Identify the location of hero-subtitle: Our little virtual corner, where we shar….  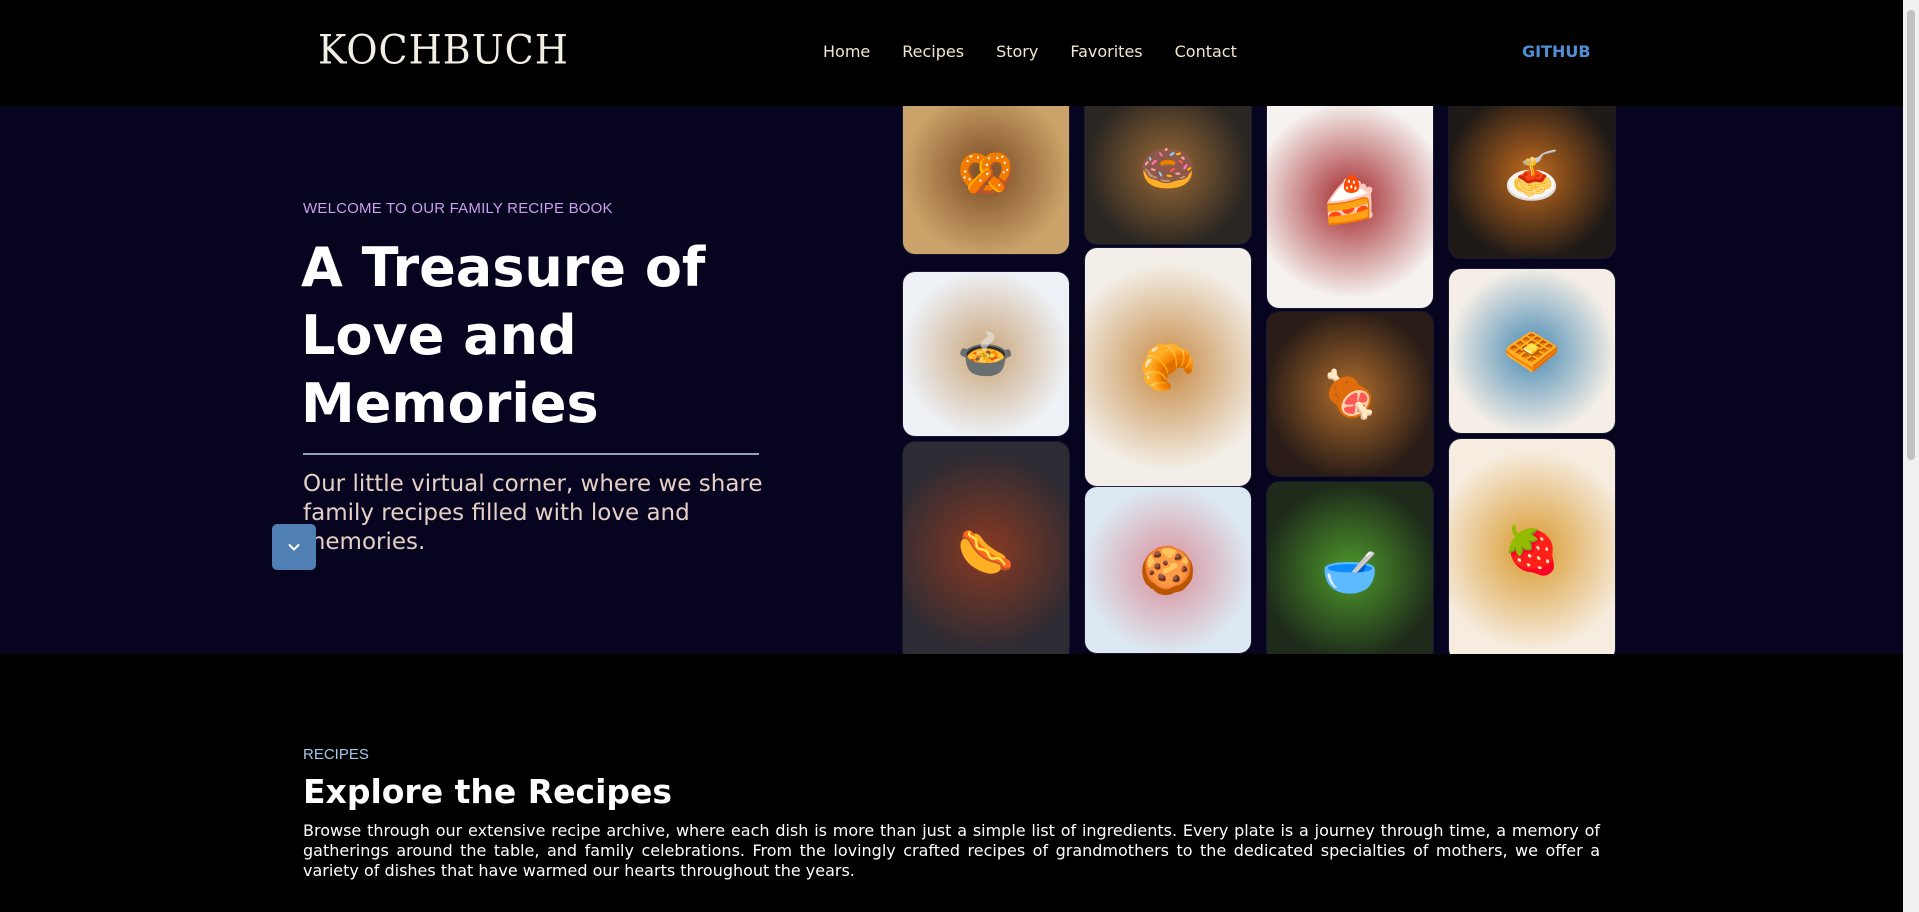
(533, 513).